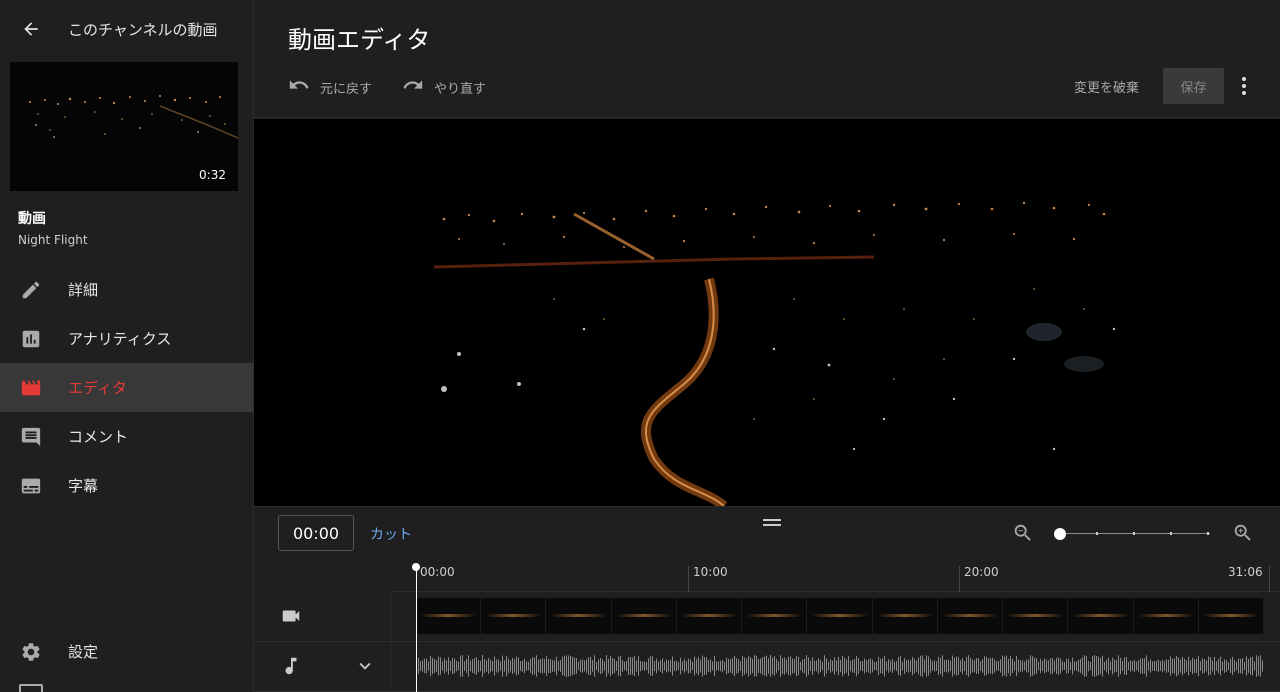 The height and width of the screenshot is (692, 1280). What do you see at coordinates (416, 628) in the screenshot?
I see `playhead` at bounding box center [416, 628].